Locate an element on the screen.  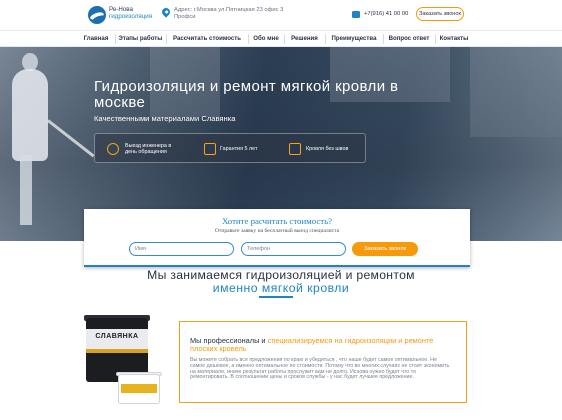
brand-name: Ре-Нова is located at coordinates (121, 9).